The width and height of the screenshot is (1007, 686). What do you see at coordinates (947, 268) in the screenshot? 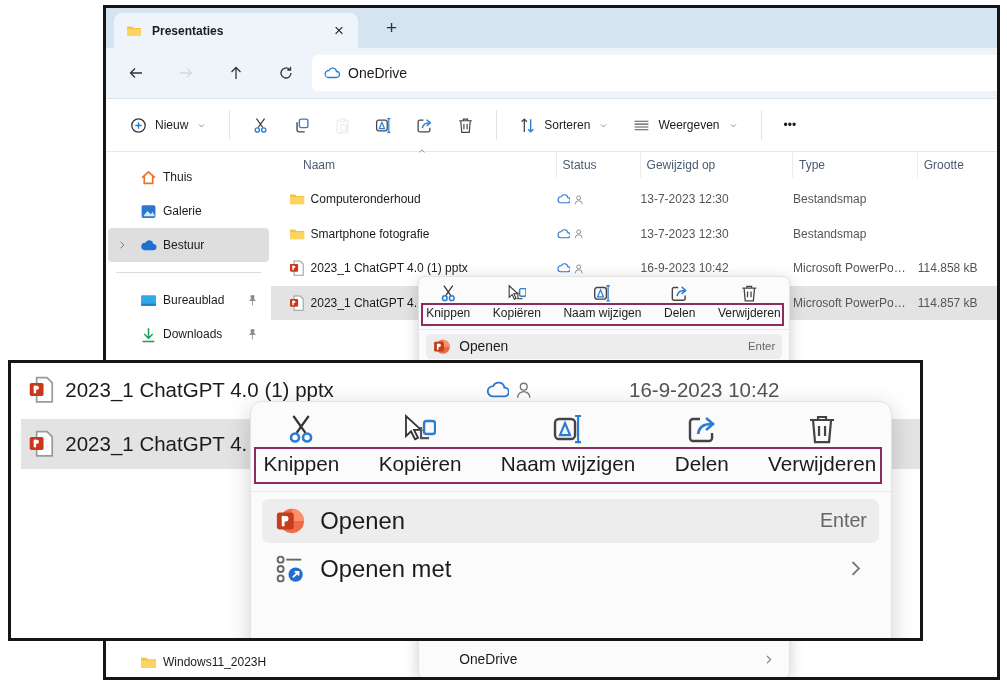
I see `file-size: 114.858 kB` at bounding box center [947, 268].